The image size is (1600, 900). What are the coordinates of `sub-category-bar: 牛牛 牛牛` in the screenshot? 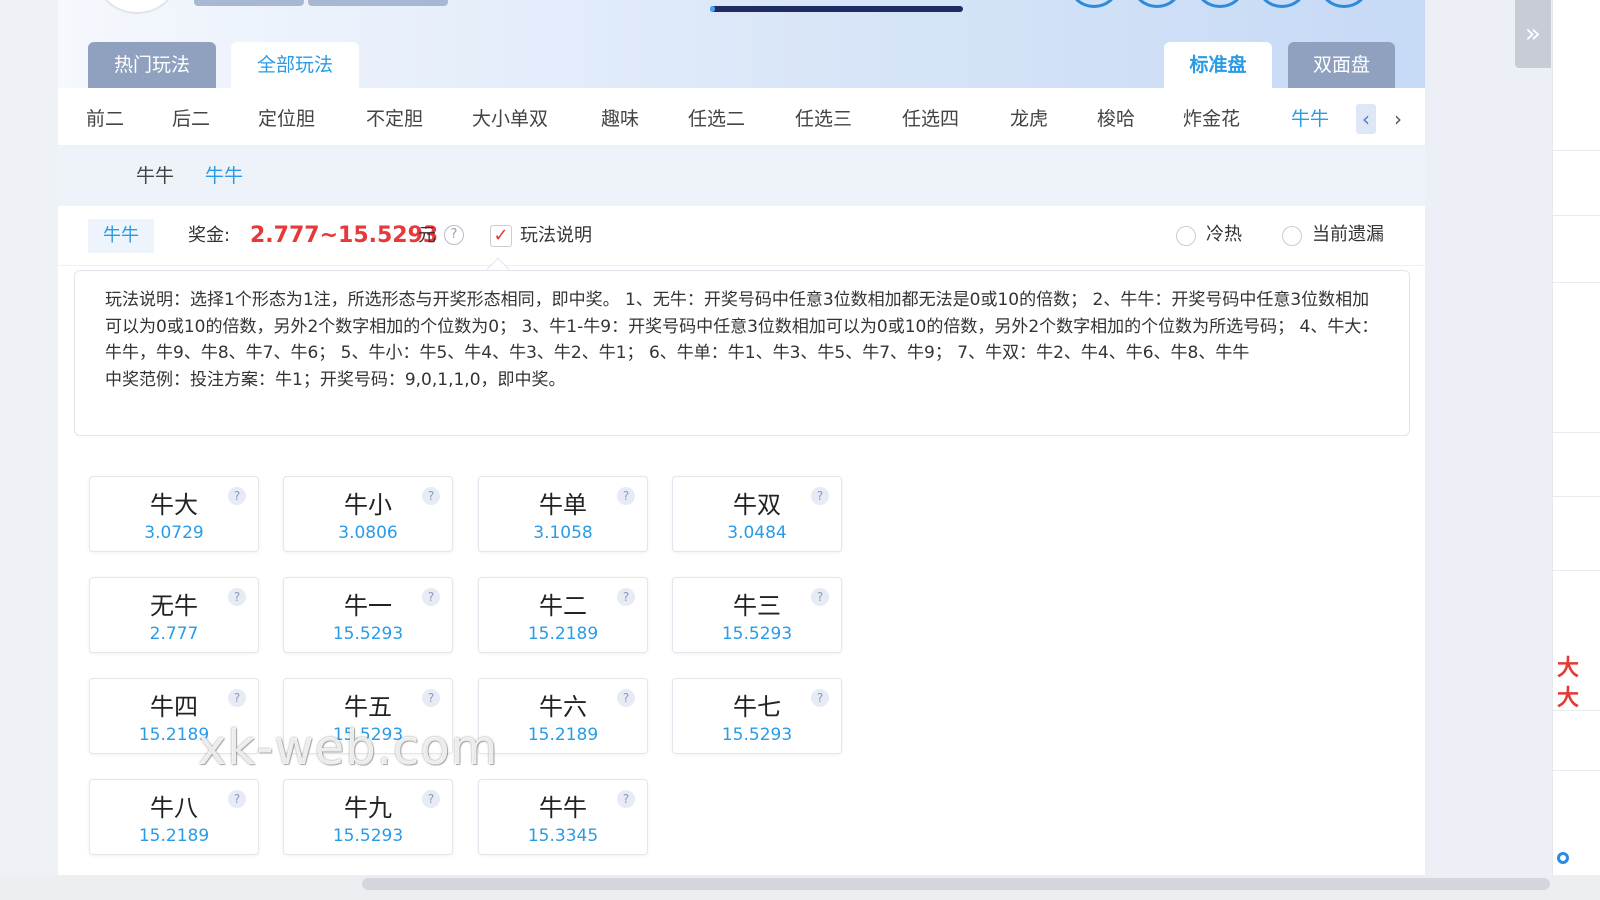 It's located at (741, 176).